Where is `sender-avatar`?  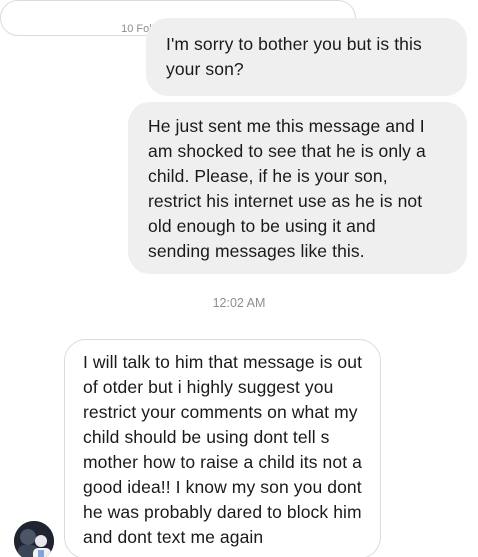 sender-avatar is located at coordinates (34, 539).